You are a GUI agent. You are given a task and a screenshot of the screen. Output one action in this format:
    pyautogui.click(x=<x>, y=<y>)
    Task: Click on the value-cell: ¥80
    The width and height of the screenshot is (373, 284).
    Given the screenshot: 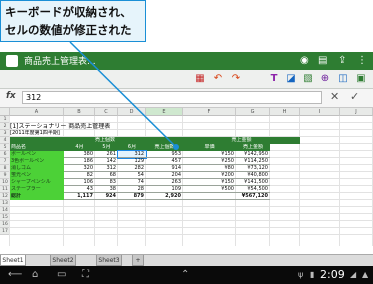 What is the action you would take?
    pyautogui.click(x=209, y=168)
    